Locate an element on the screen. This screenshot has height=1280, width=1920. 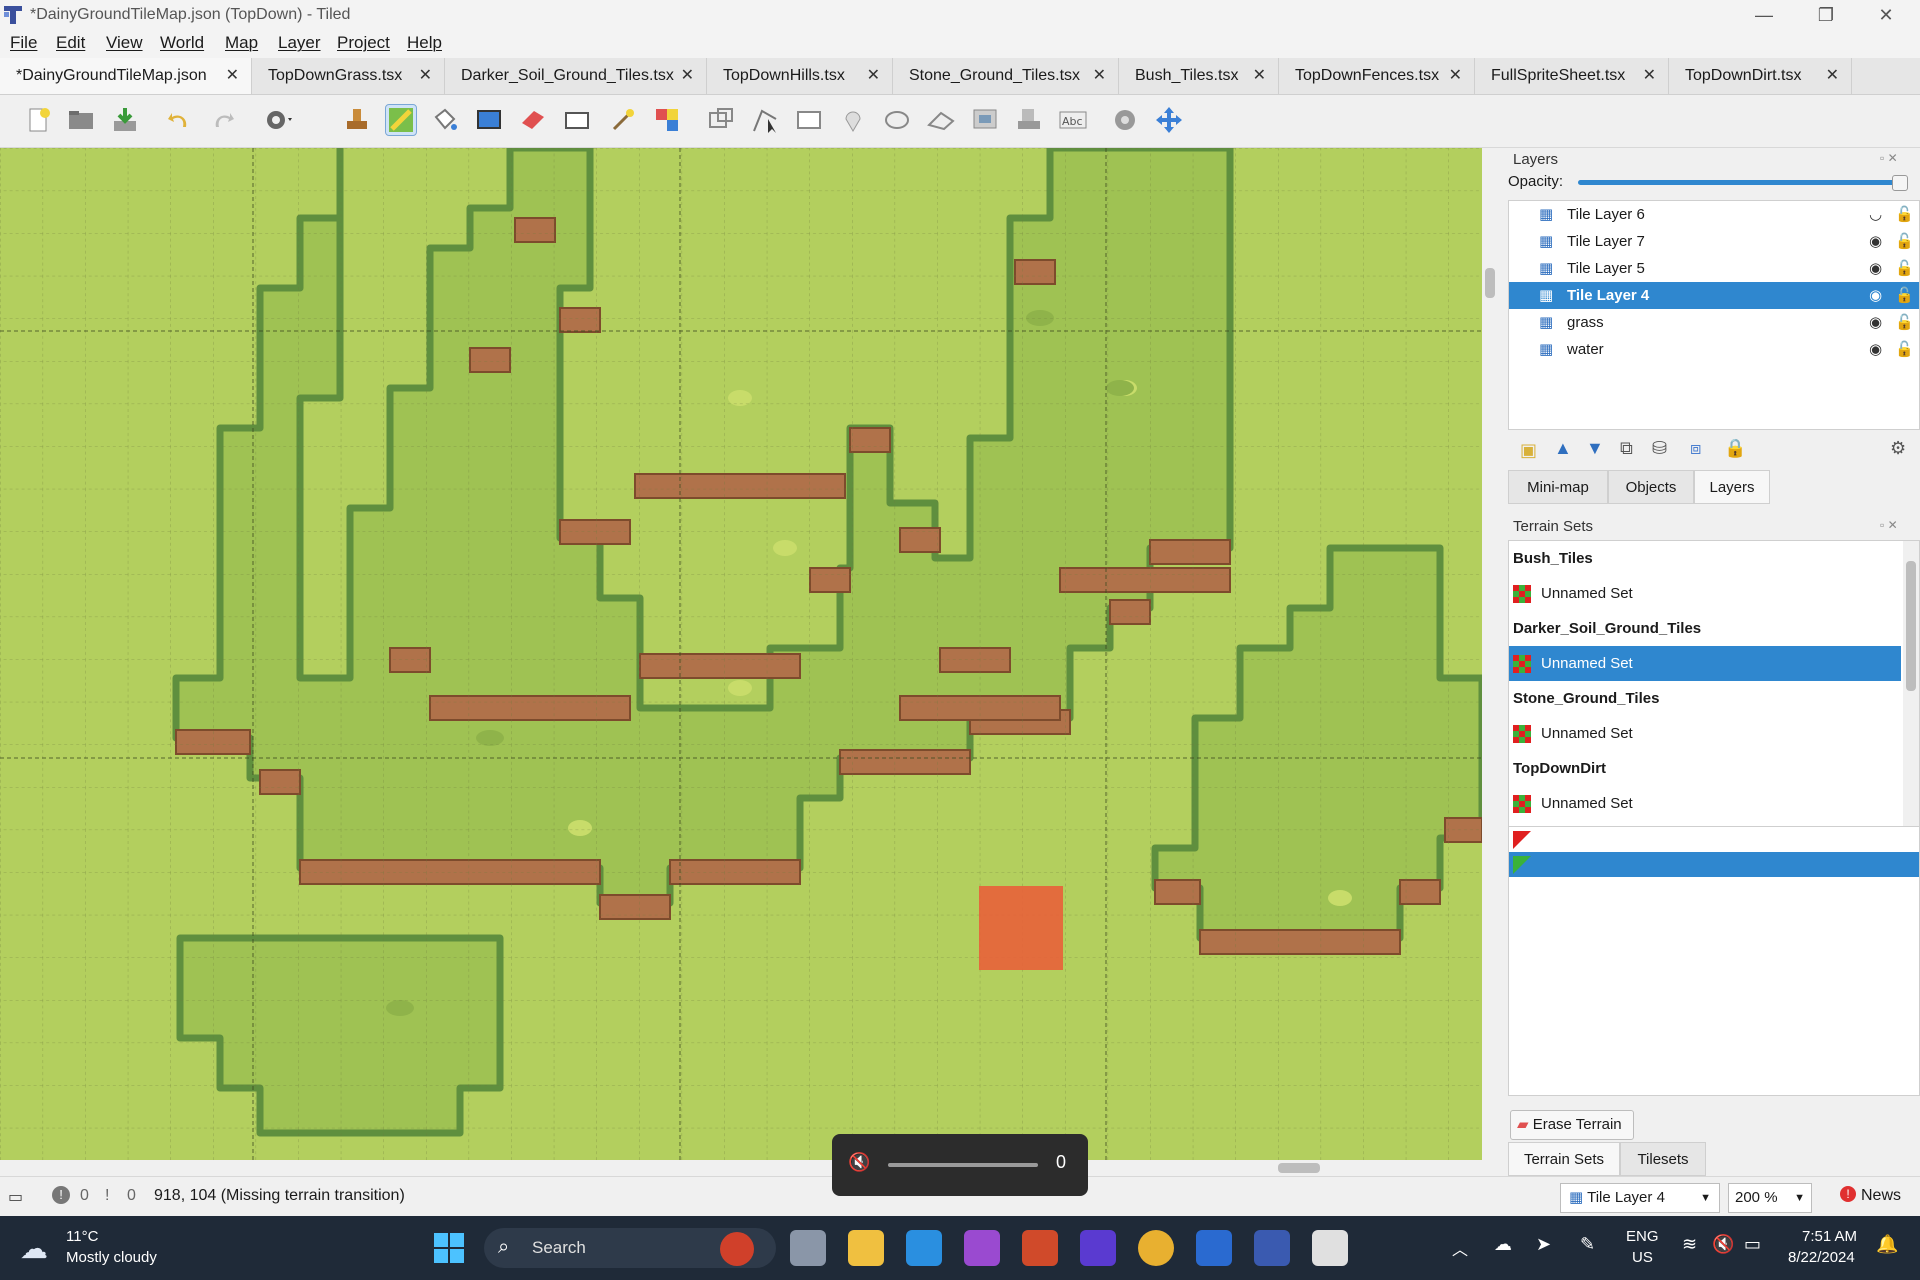
new-file-icon is located at coordinates (39, 120).